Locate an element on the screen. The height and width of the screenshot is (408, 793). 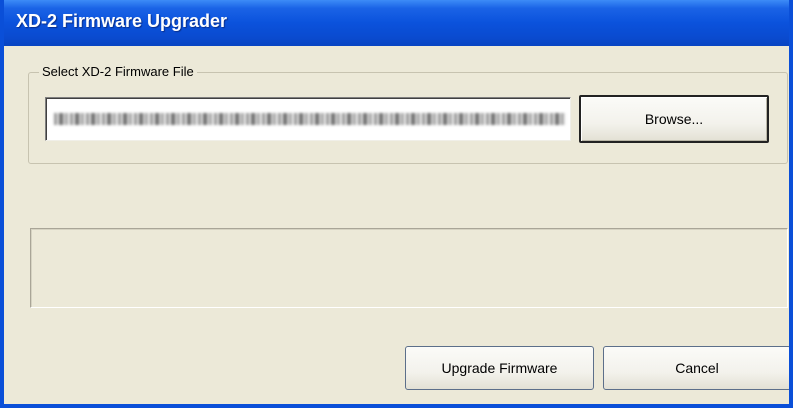
window-title: XD-2 Firmware Upgrader is located at coordinates (122, 21).